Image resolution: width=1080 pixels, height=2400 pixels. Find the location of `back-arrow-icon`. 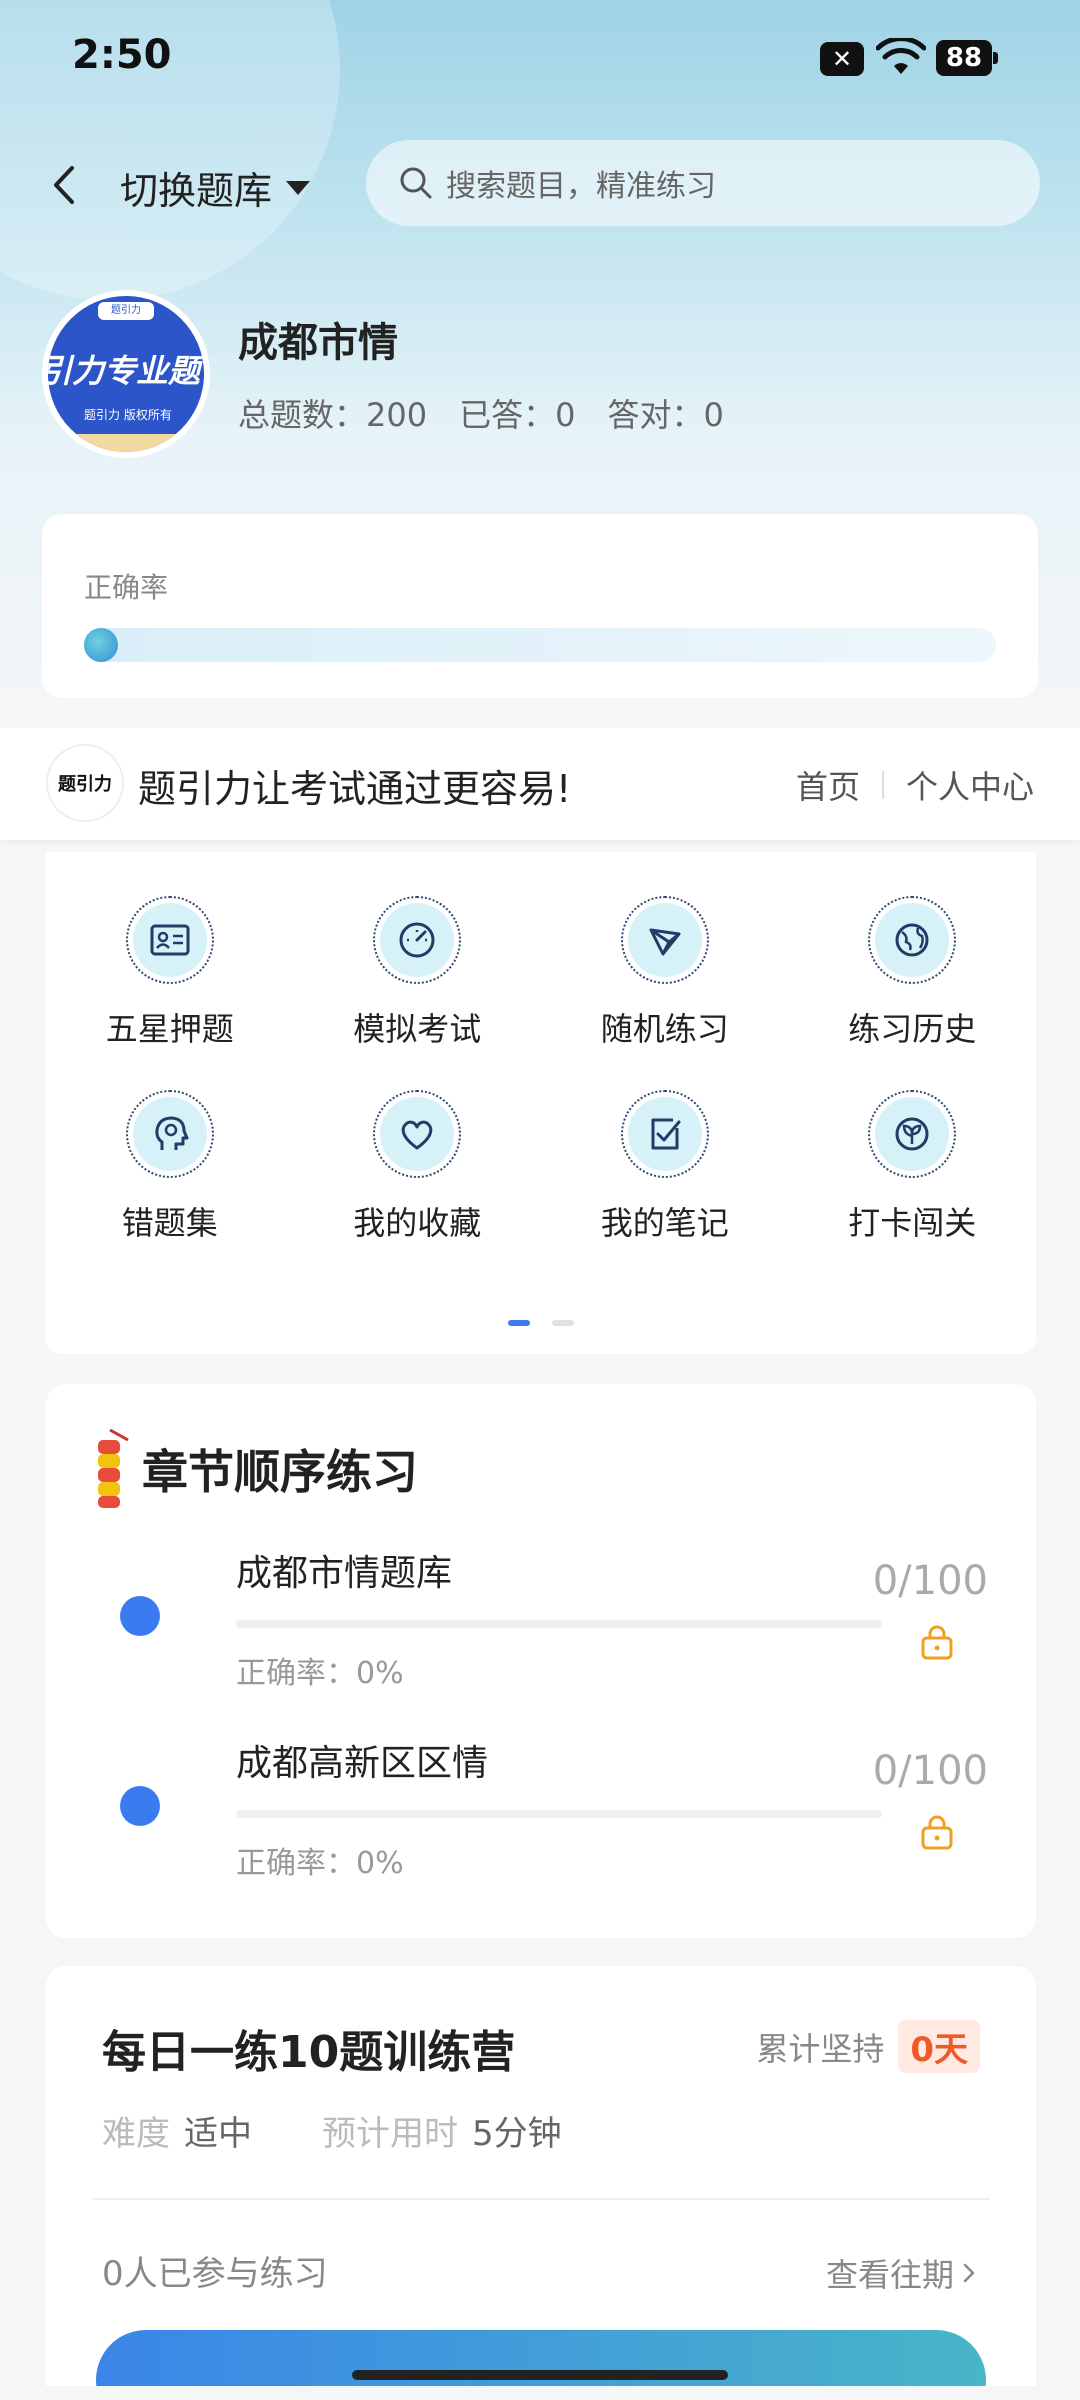

back-arrow-icon is located at coordinates (64, 185).